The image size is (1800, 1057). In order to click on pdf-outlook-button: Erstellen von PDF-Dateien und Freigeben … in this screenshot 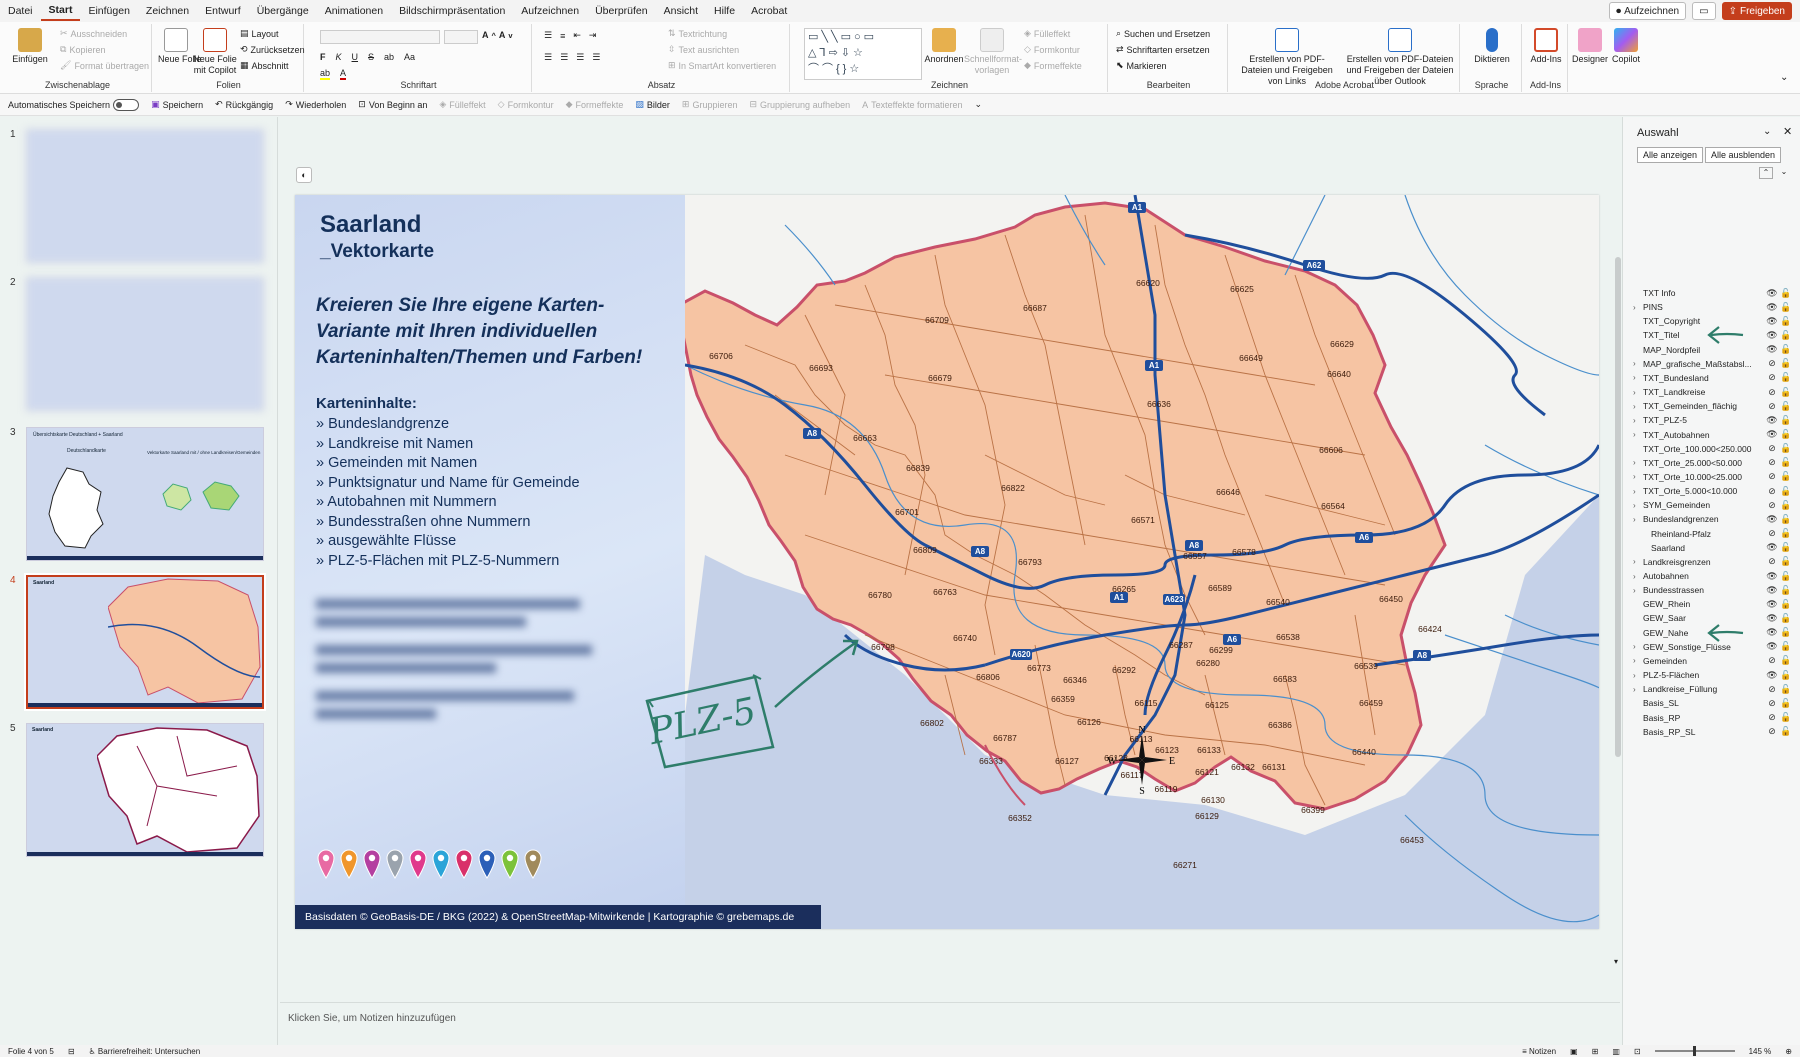, I will do `click(1400, 57)`.